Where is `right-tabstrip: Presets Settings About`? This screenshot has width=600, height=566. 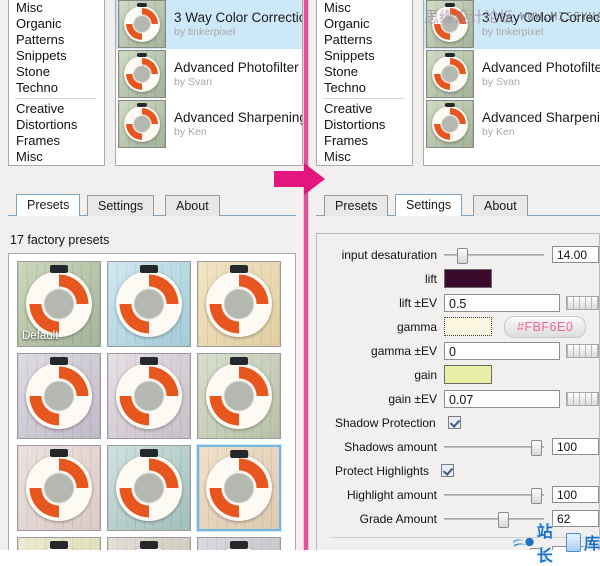
right-tabstrip: Presets Settings About is located at coordinates (458, 205).